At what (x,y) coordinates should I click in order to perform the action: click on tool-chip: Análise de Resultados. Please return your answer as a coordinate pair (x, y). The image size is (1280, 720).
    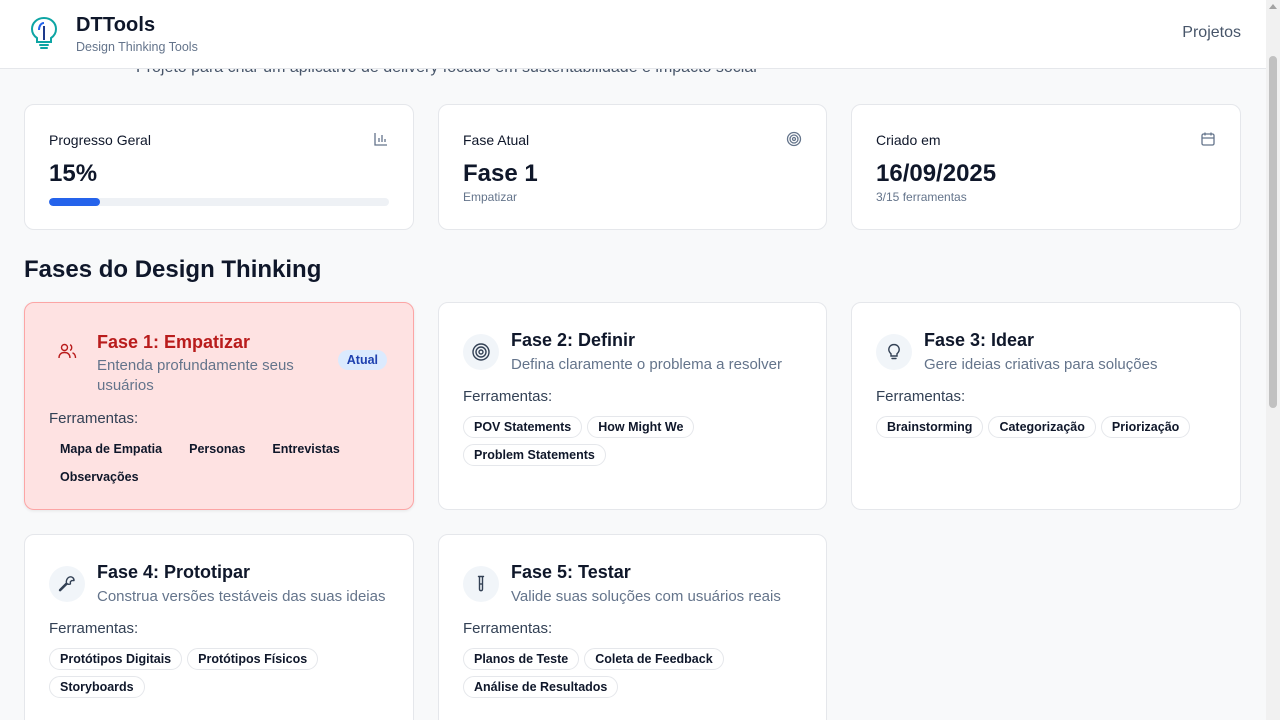
    Looking at the image, I should click on (541, 687).